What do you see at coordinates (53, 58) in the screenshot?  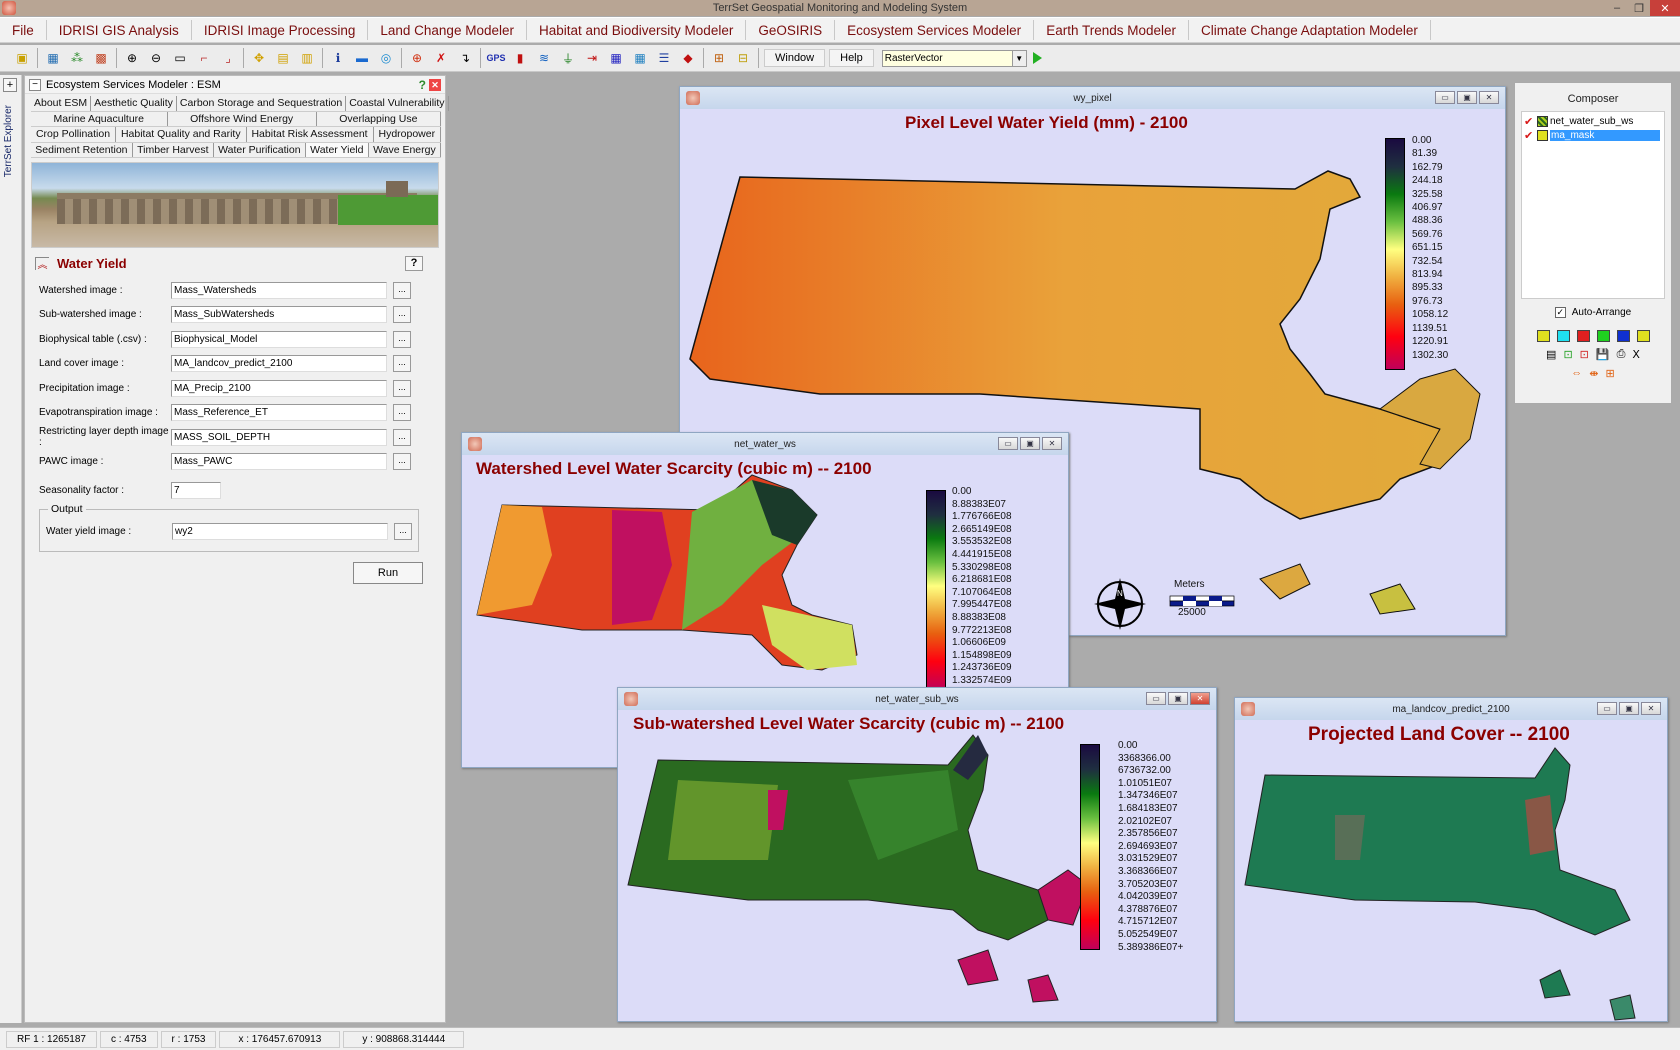 I see `display-launcher-icon: ▦` at bounding box center [53, 58].